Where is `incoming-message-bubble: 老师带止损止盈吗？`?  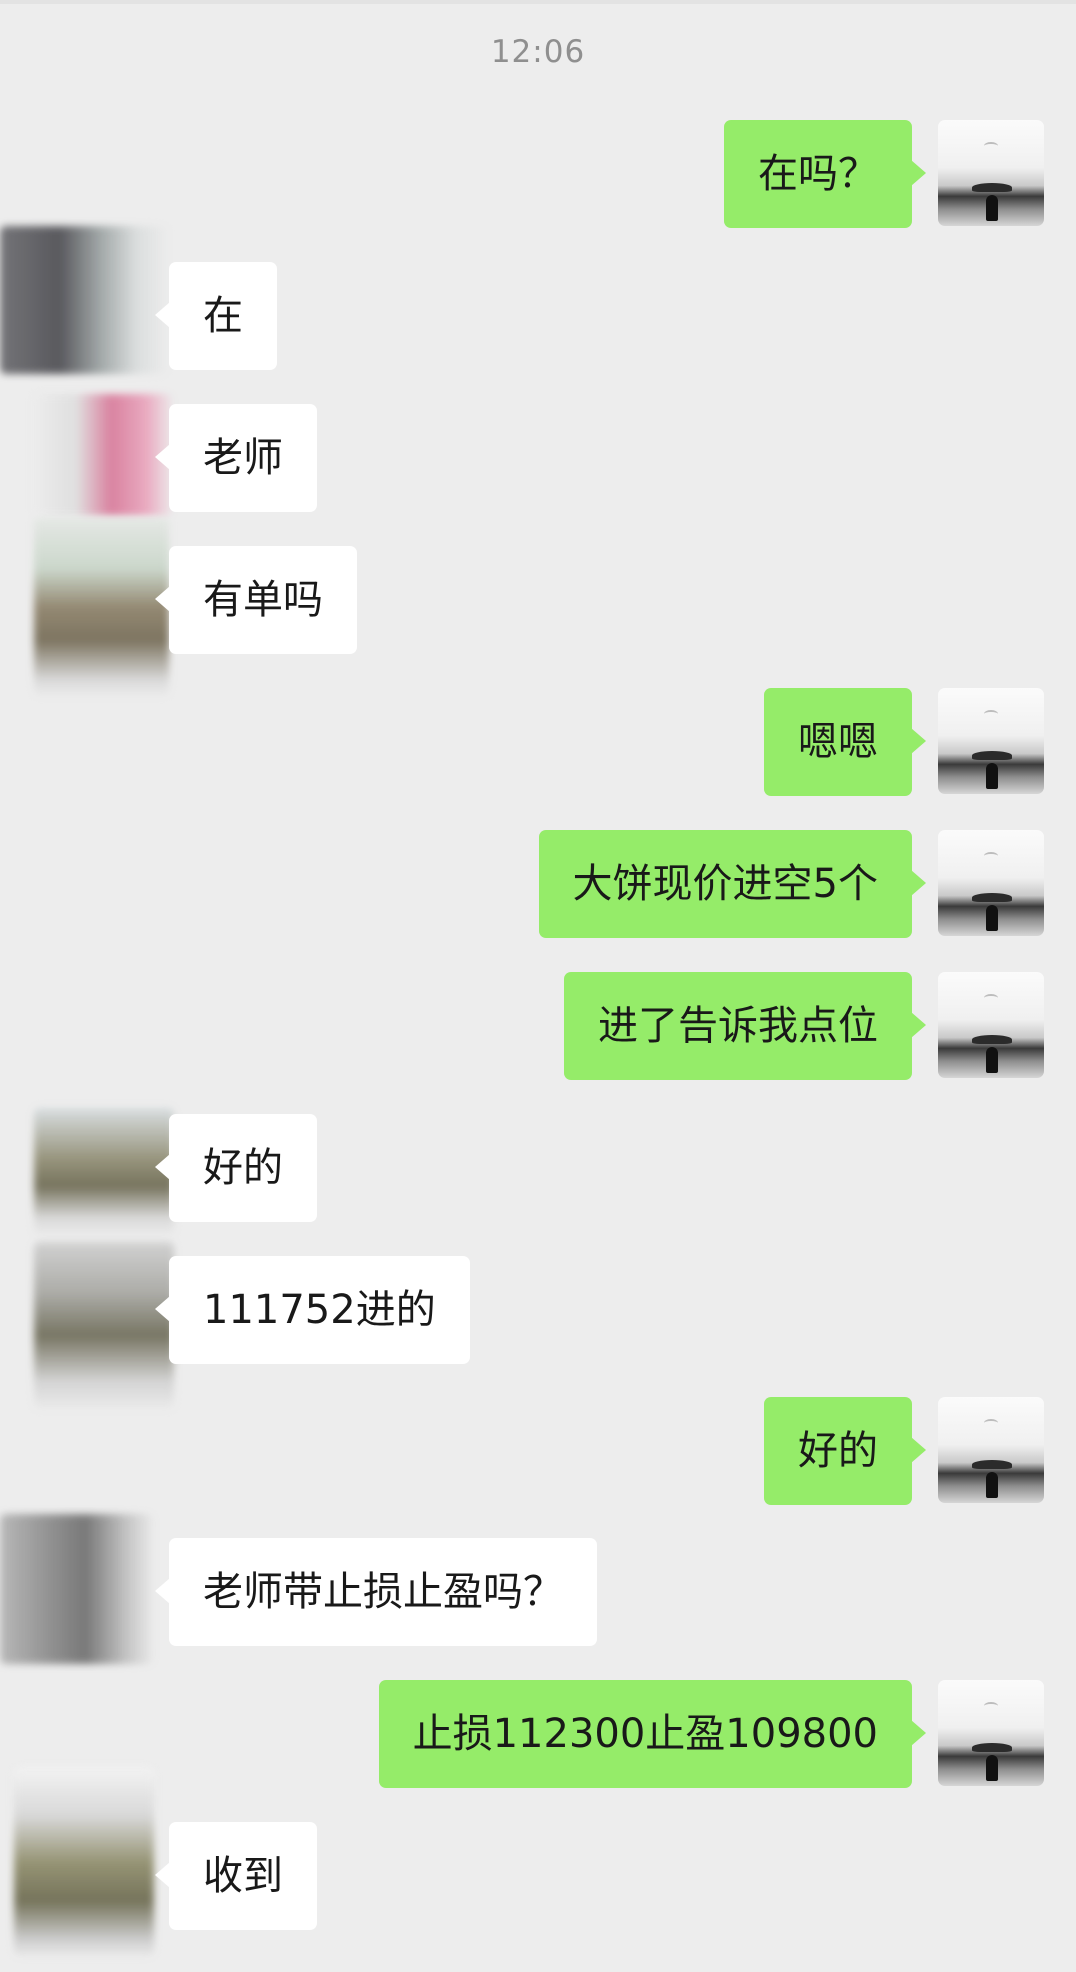
incoming-message-bubble: 老师带止损止盈吗？ is located at coordinates (376, 1592).